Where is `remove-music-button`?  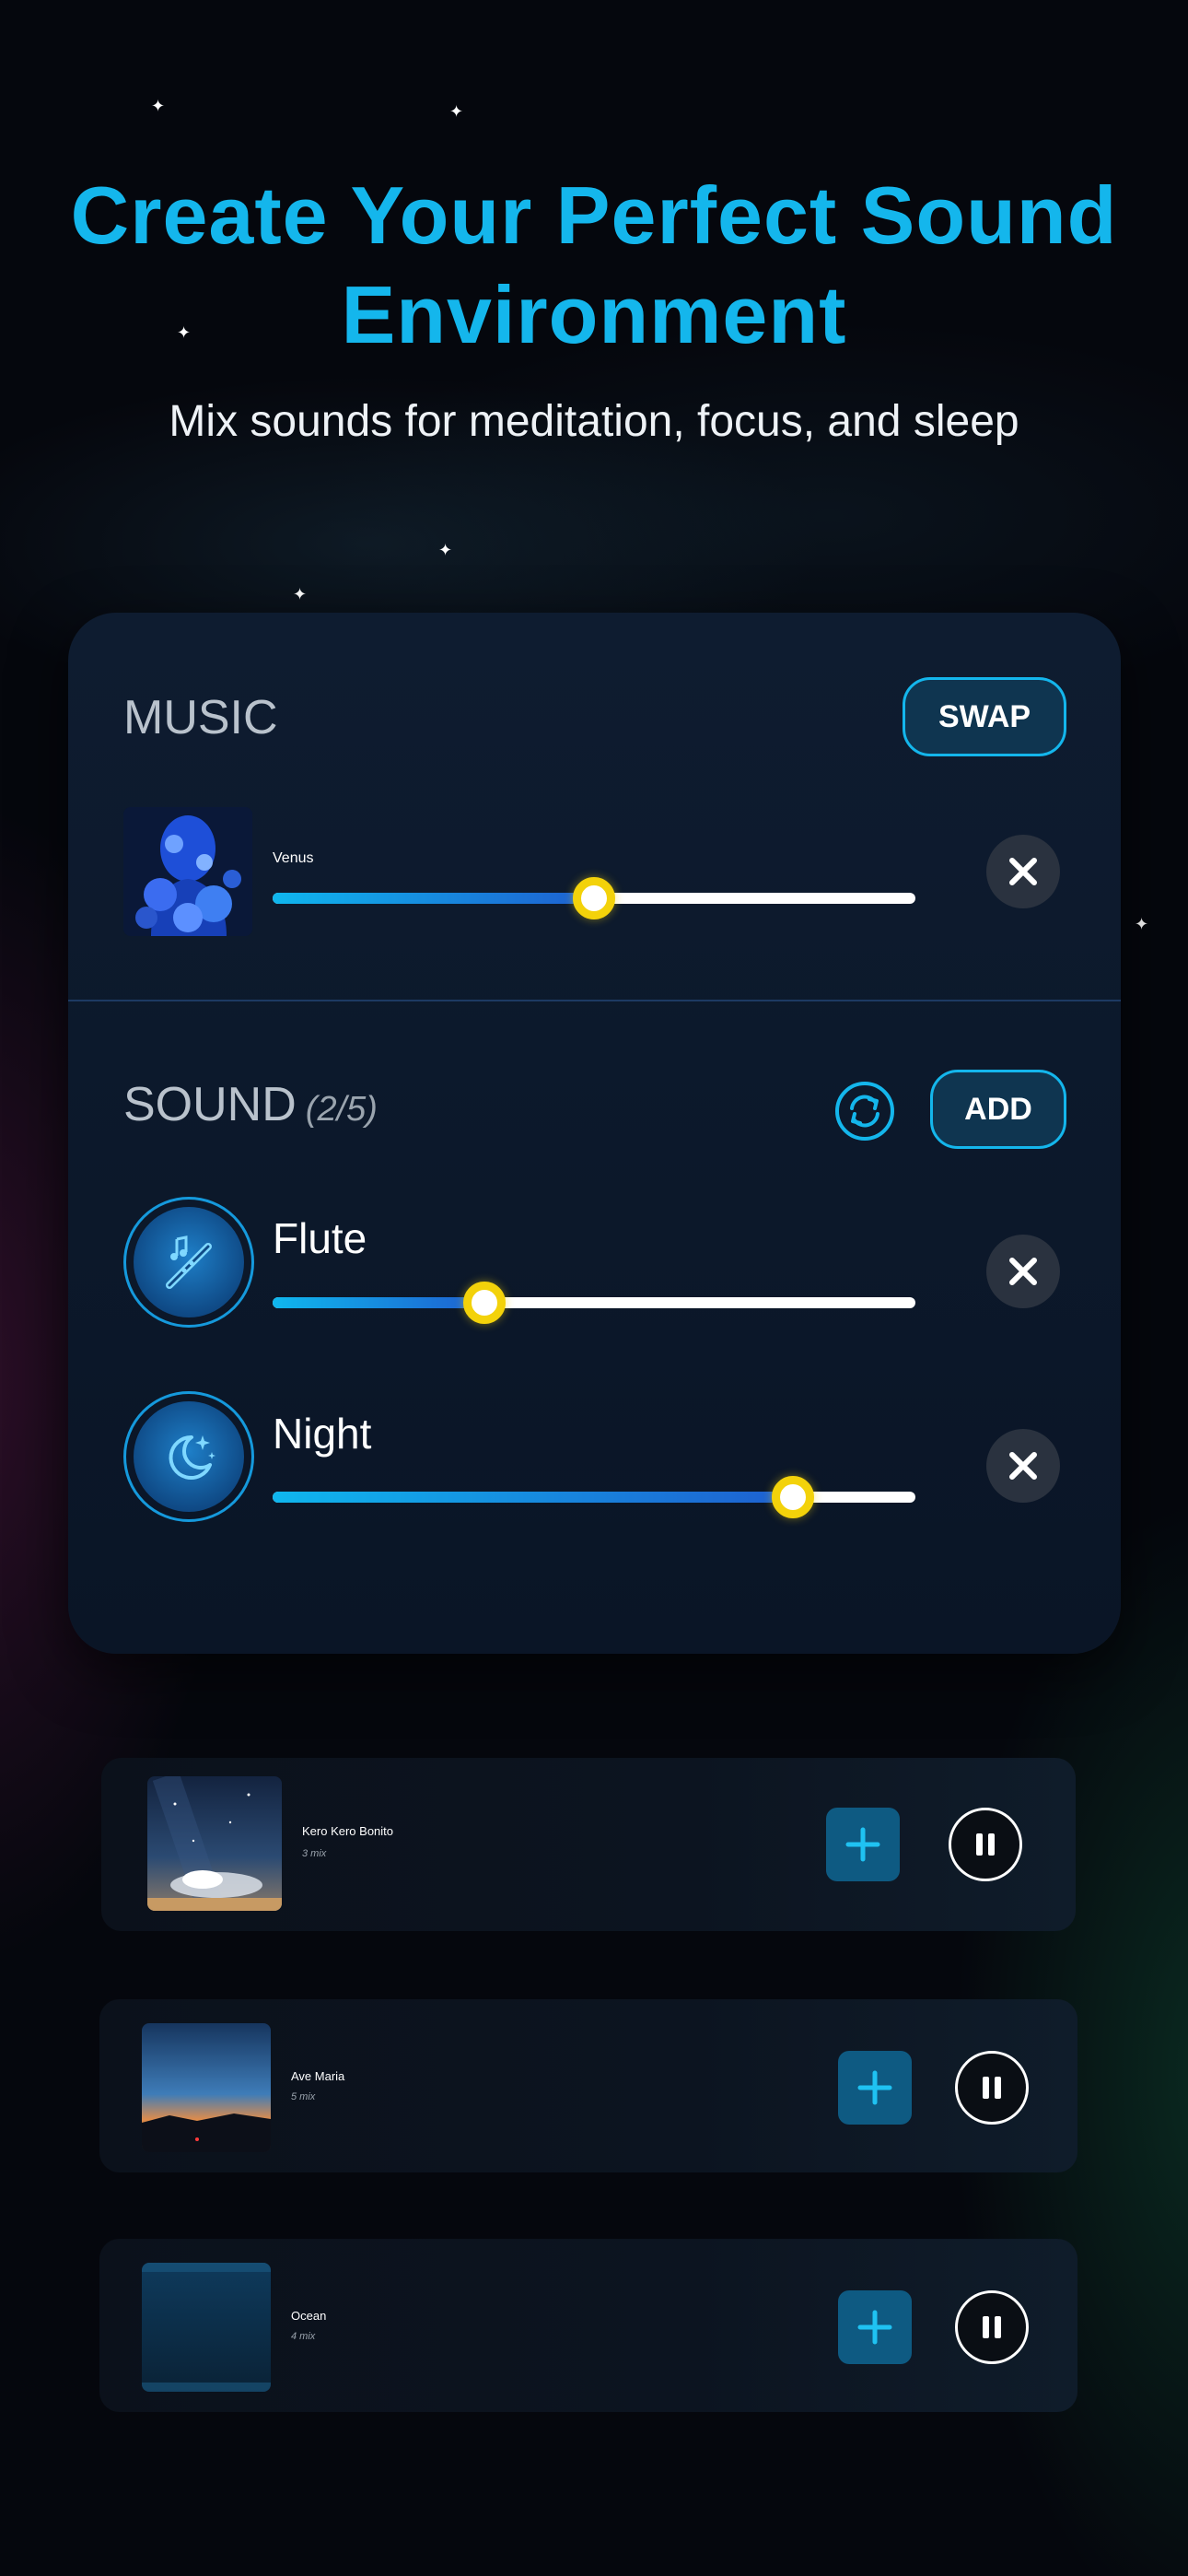
remove-music-button is located at coordinates (1023, 871).